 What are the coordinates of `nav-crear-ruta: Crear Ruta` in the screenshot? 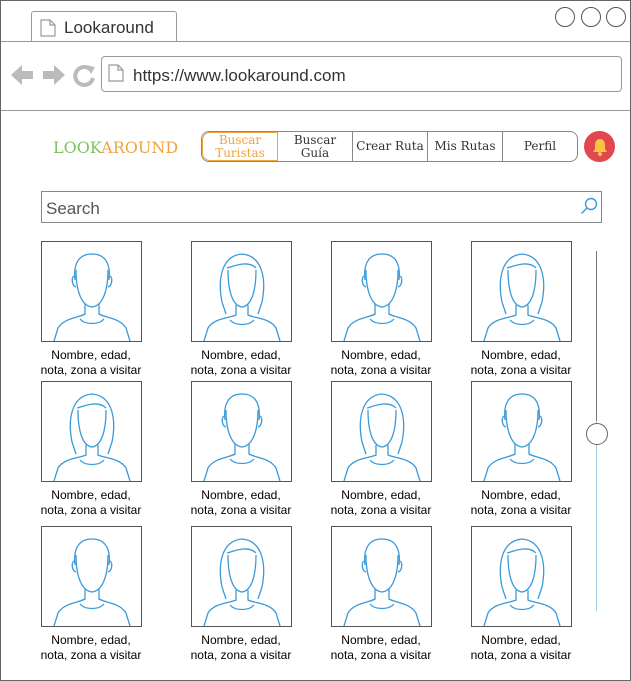 It's located at (390, 146).